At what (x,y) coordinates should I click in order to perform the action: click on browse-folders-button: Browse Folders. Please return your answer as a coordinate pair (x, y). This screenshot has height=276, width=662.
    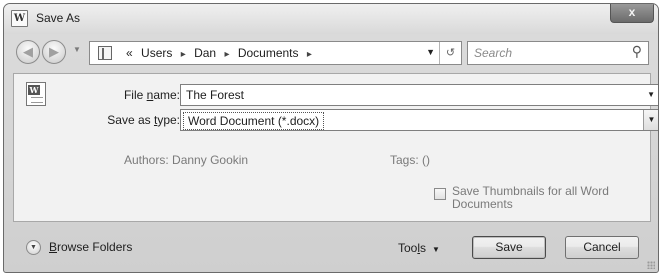
    Looking at the image, I should click on (90, 247).